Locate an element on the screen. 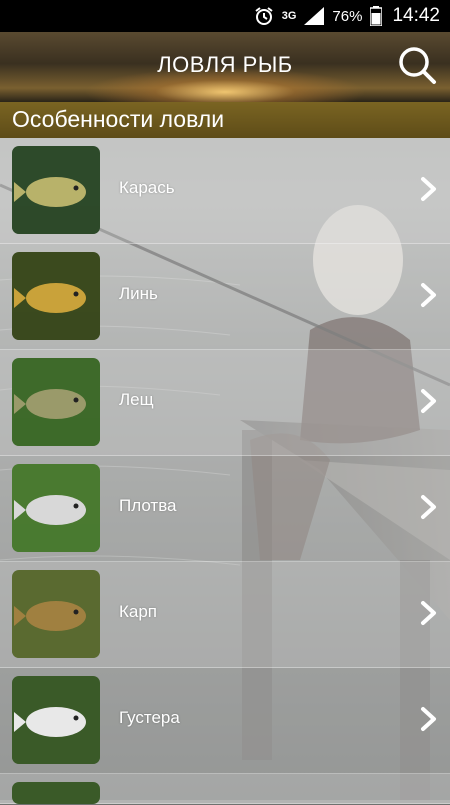 Image resolution: width=450 pixels, height=805 pixels. list-item: Плотва is located at coordinates (225, 509).